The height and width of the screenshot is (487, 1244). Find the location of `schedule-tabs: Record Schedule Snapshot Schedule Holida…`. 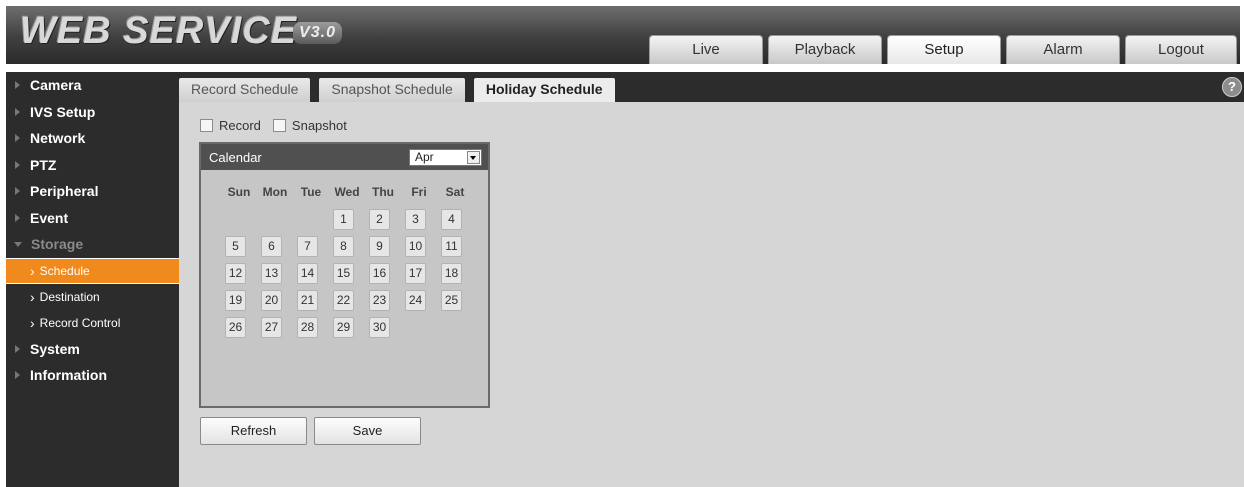

schedule-tabs: Record Schedule Snapshot Schedule Holida… is located at coordinates (397, 90).